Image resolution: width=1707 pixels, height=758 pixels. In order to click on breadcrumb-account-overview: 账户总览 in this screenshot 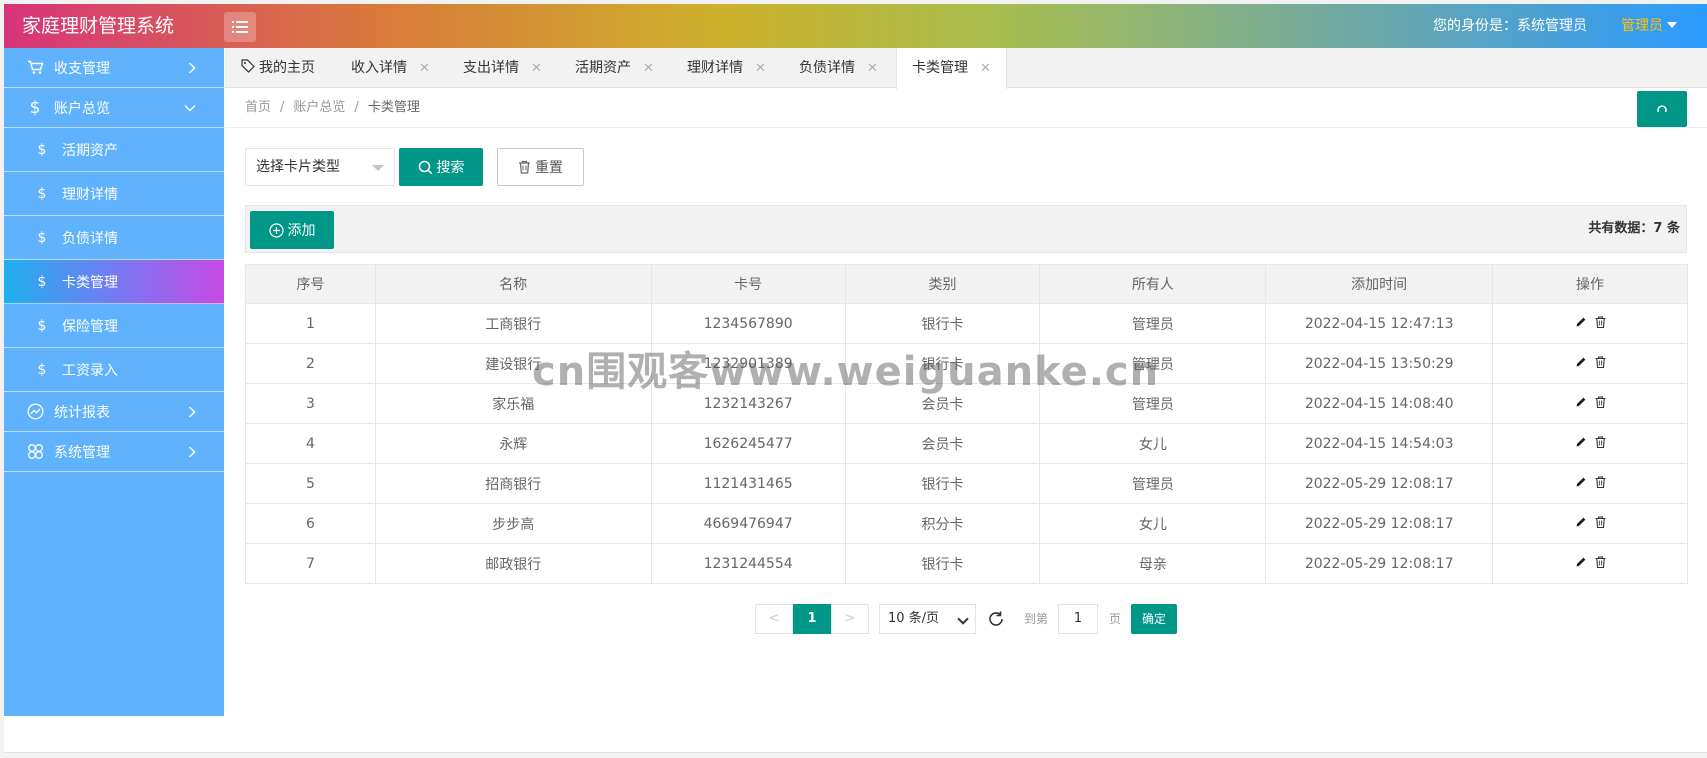, I will do `click(319, 107)`.